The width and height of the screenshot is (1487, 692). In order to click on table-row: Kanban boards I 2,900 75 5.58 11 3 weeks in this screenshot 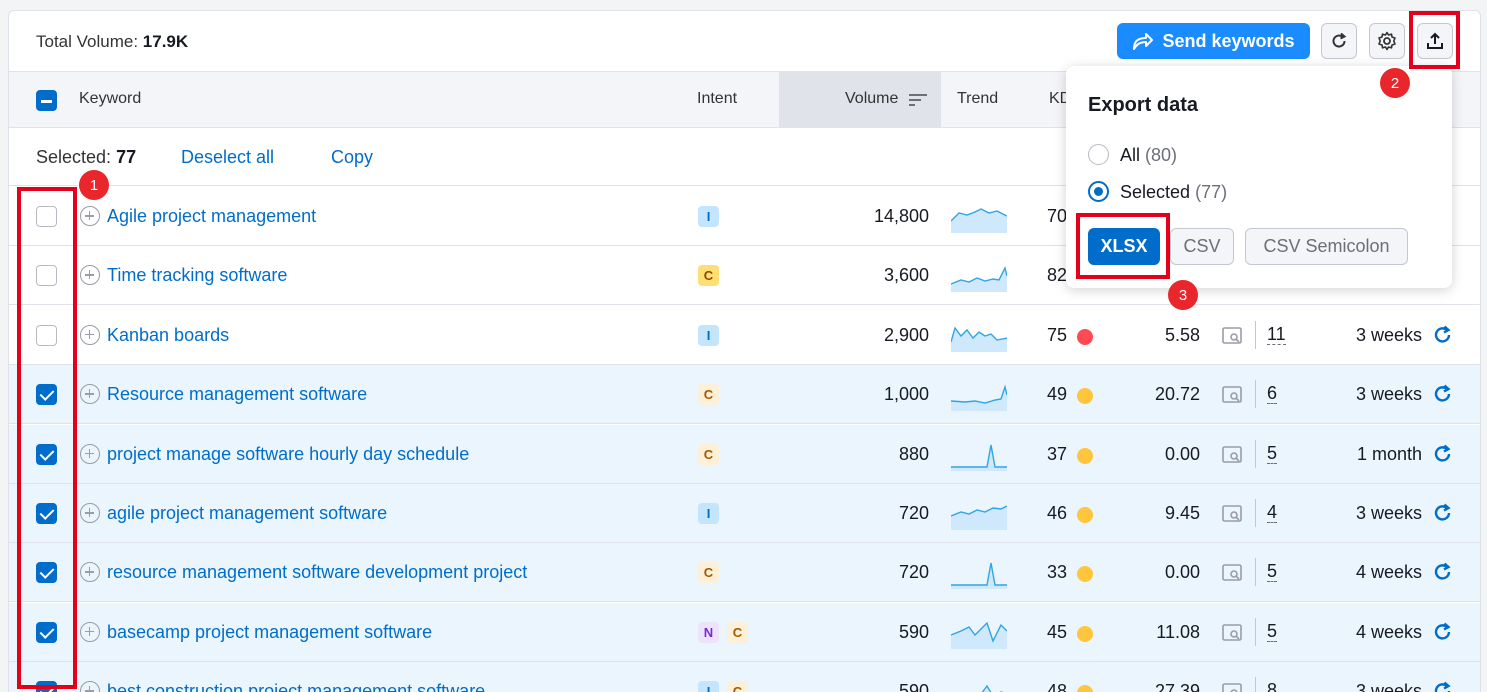, I will do `click(744, 335)`.